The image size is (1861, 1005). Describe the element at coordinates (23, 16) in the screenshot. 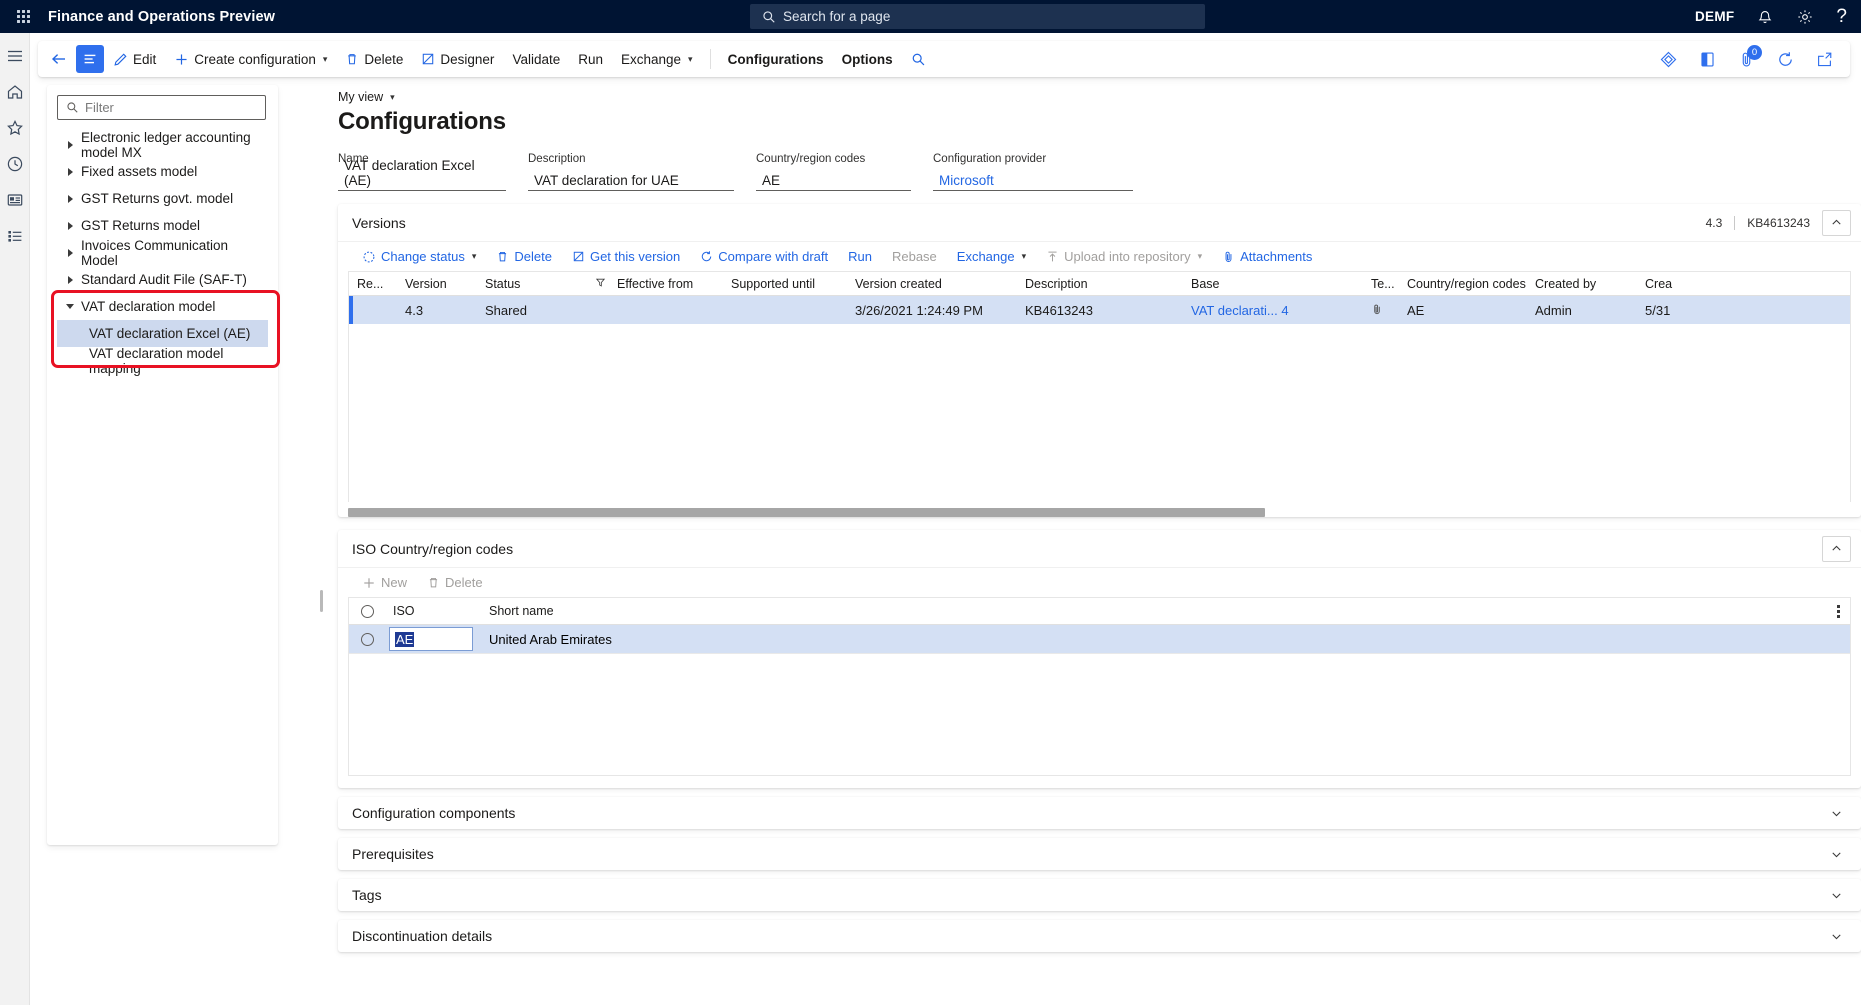

I see `app-launcher-icon` at that location.